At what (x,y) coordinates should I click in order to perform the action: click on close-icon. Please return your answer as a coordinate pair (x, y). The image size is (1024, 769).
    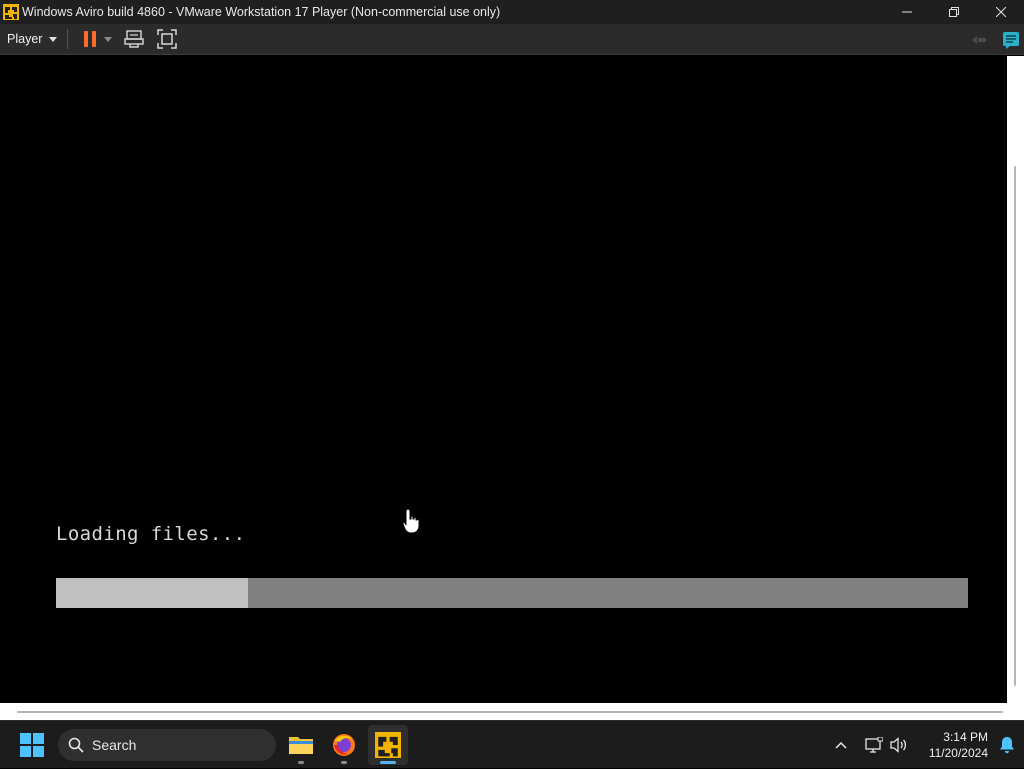
    Looking at the image, I should click on (1000, 12).